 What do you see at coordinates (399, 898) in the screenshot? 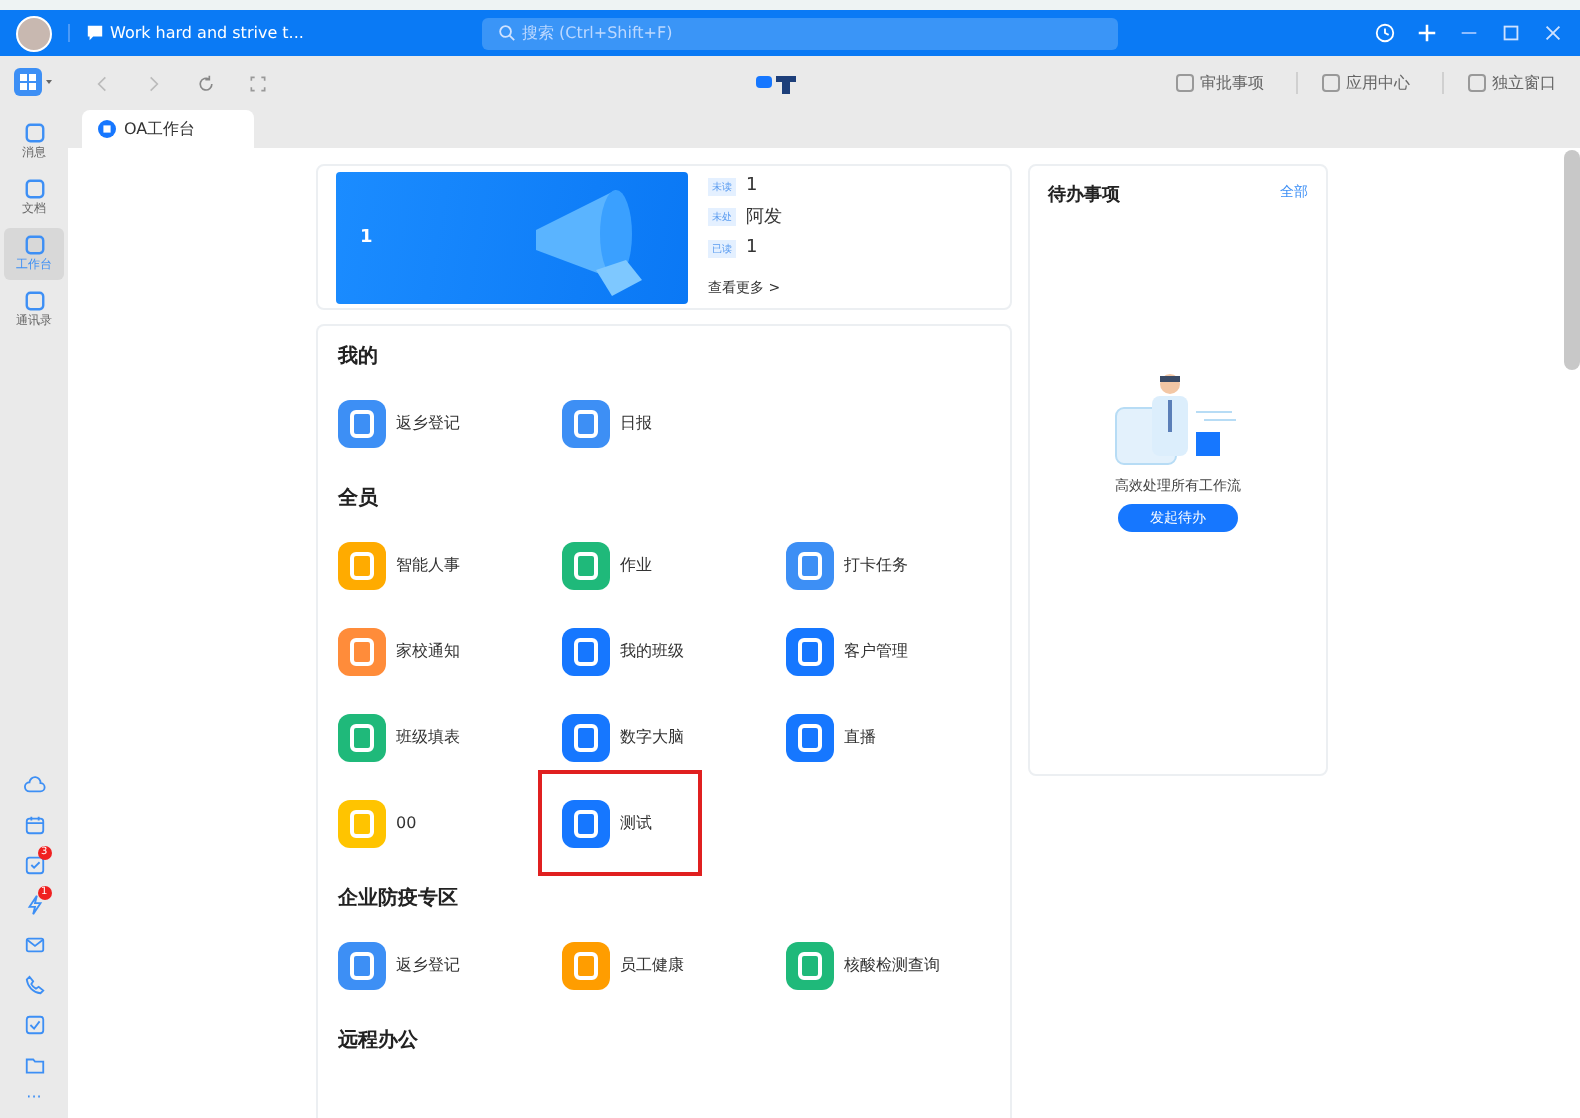
I see `section-title: 企业防疫专区` at bounding box center [399, 898].